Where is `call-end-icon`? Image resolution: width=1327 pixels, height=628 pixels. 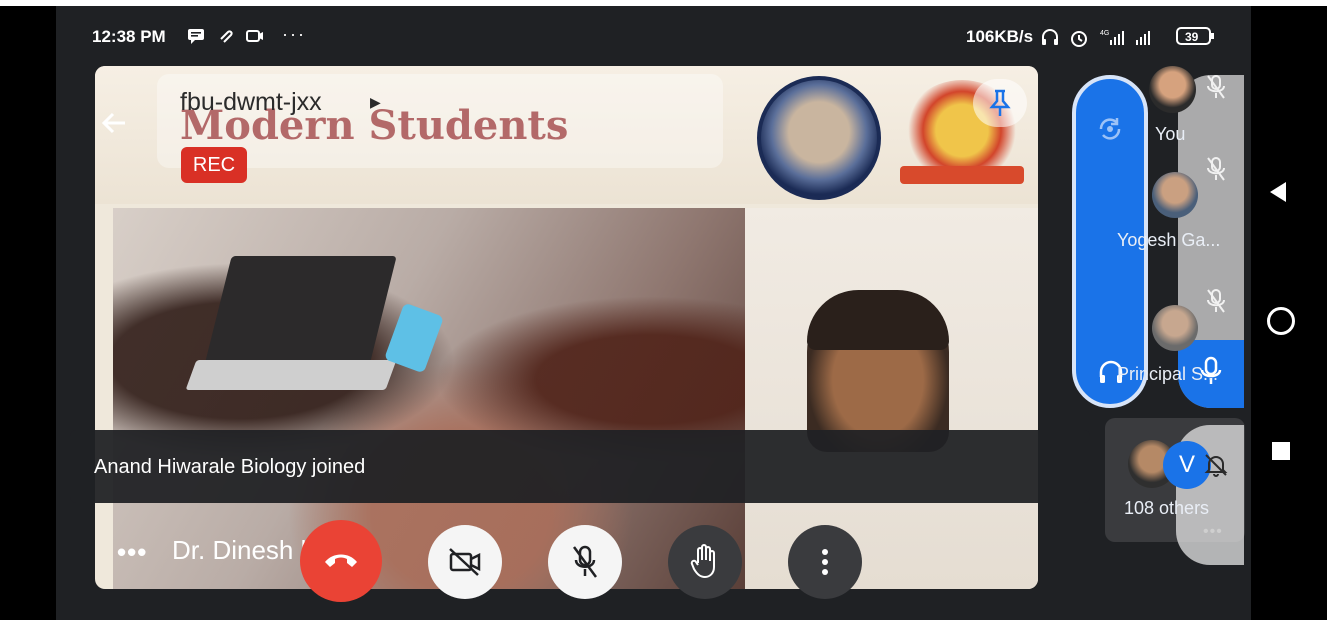
call-end-icon is located at coordinates (341, 560).